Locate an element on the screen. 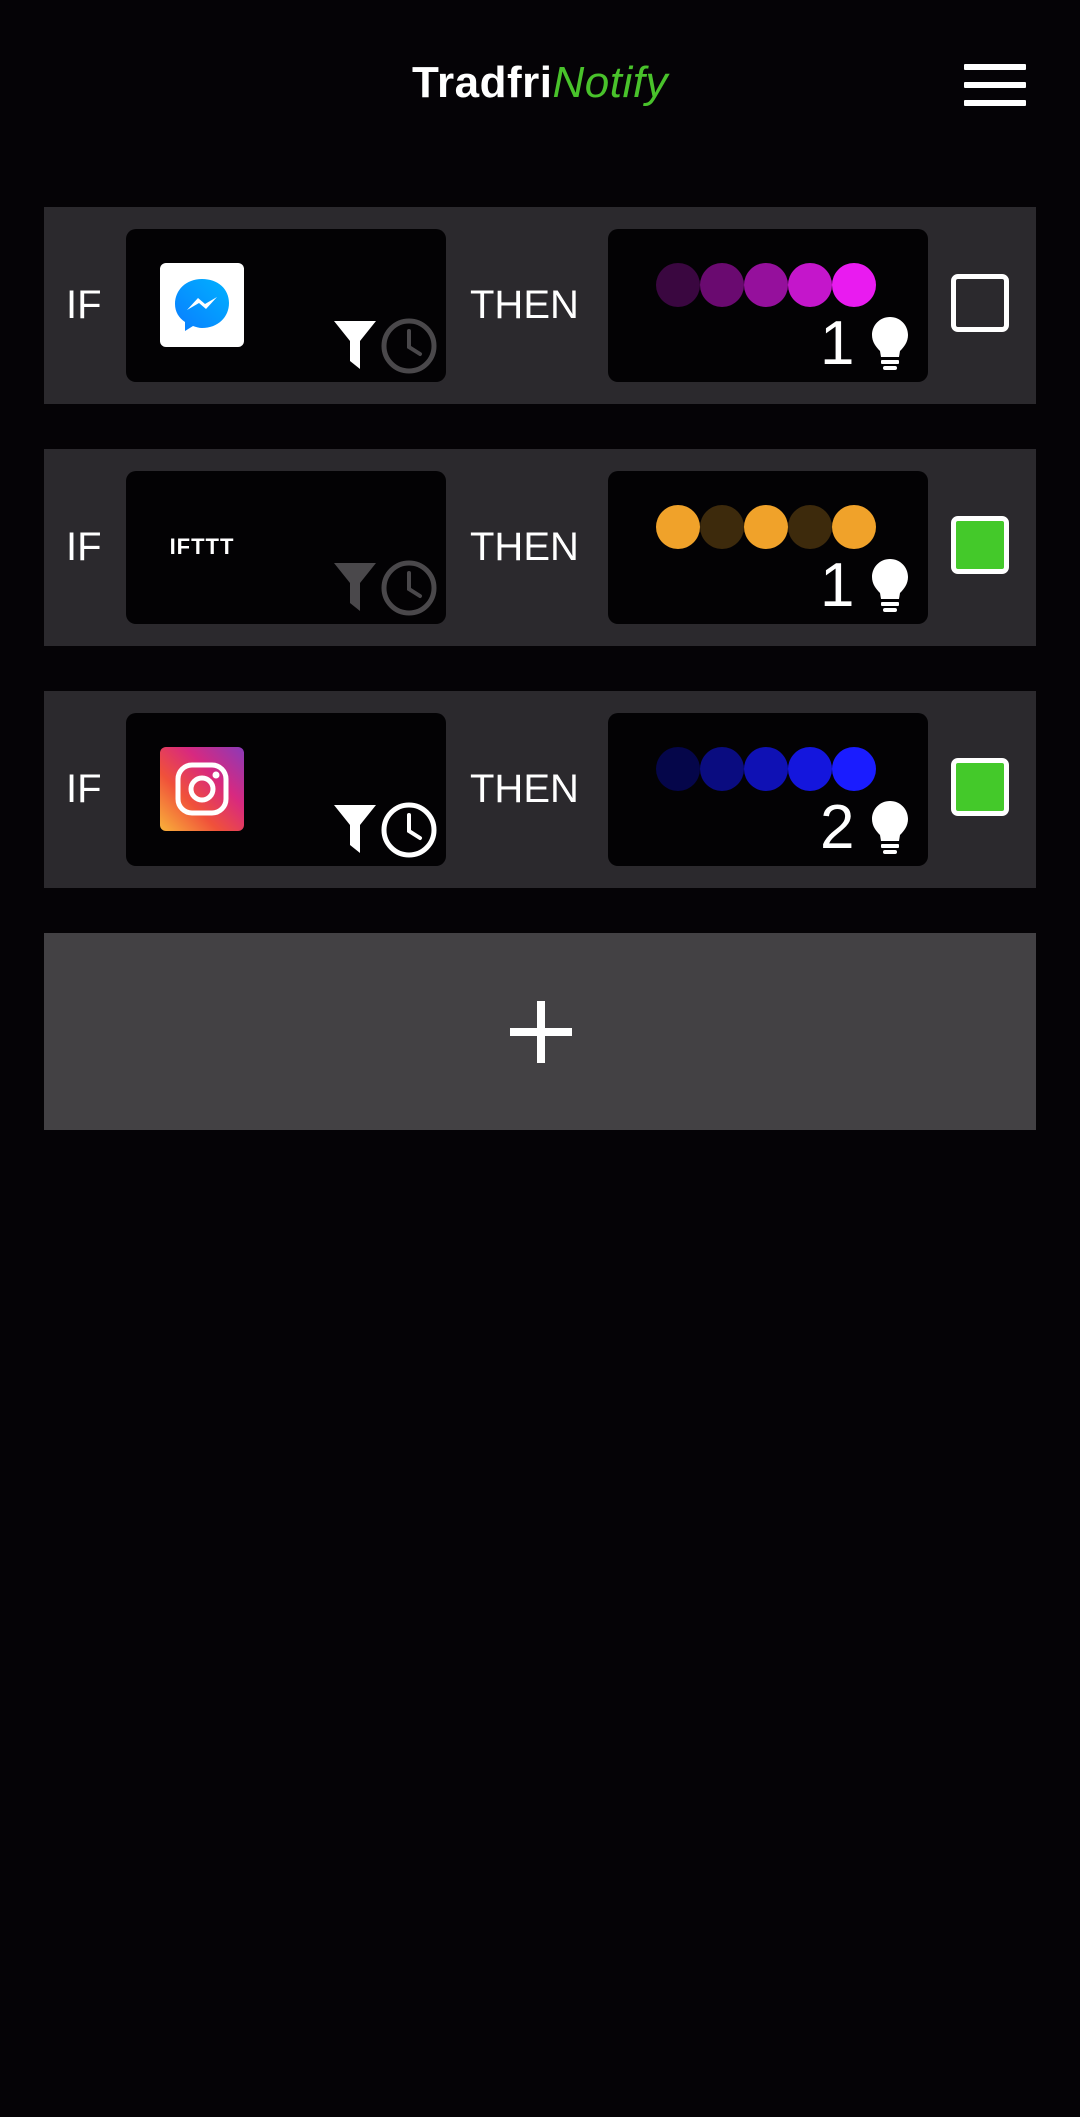  rule-card: IF THEN 1 is located at coordinates (540, 305).